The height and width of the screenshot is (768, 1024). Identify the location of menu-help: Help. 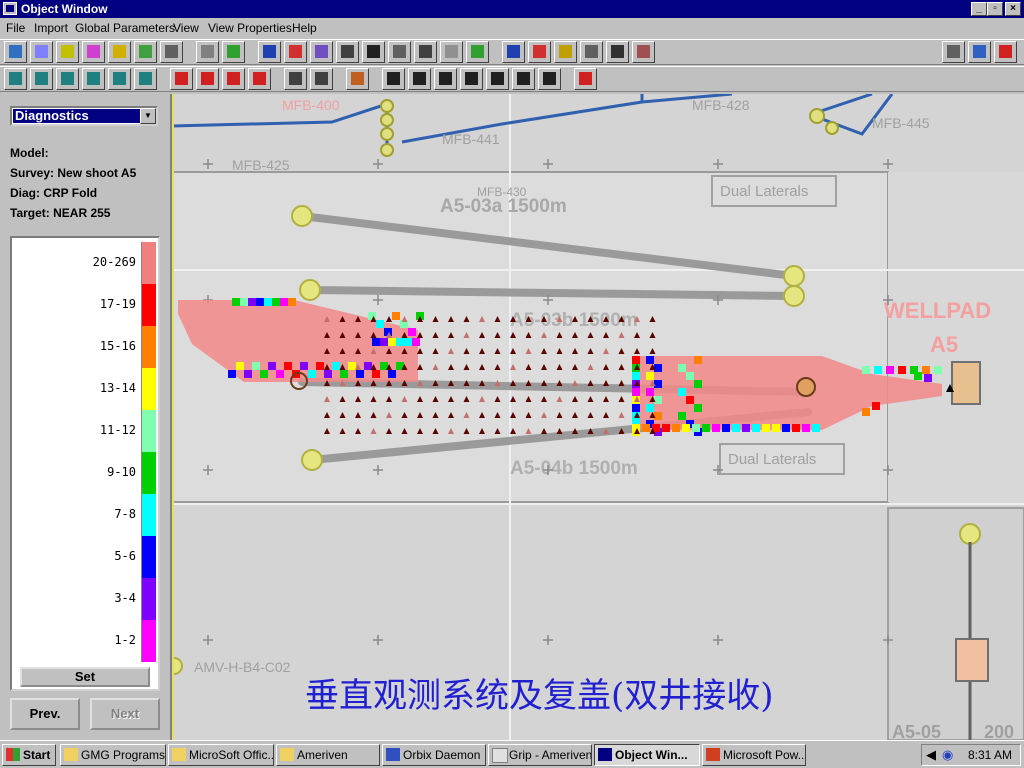
(304, 28).